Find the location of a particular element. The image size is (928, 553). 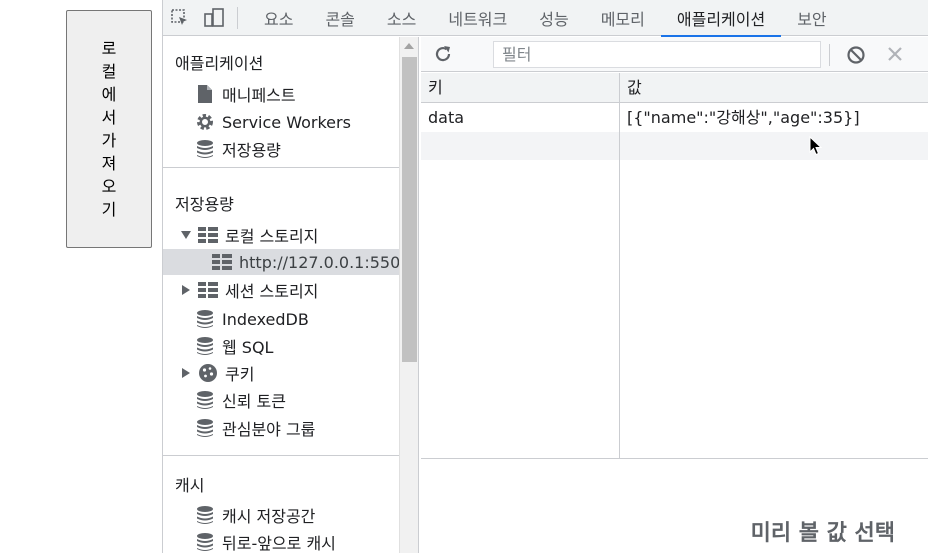

scrollbar-thumb is located at coordinates (409, 209).